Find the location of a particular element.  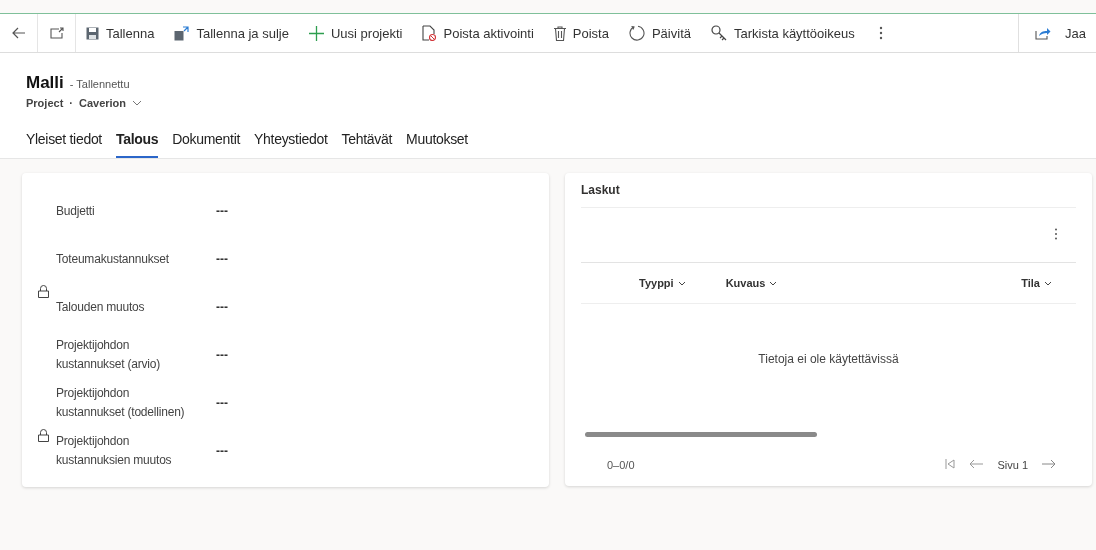

popout-icon is located at coordinates (56, 33).